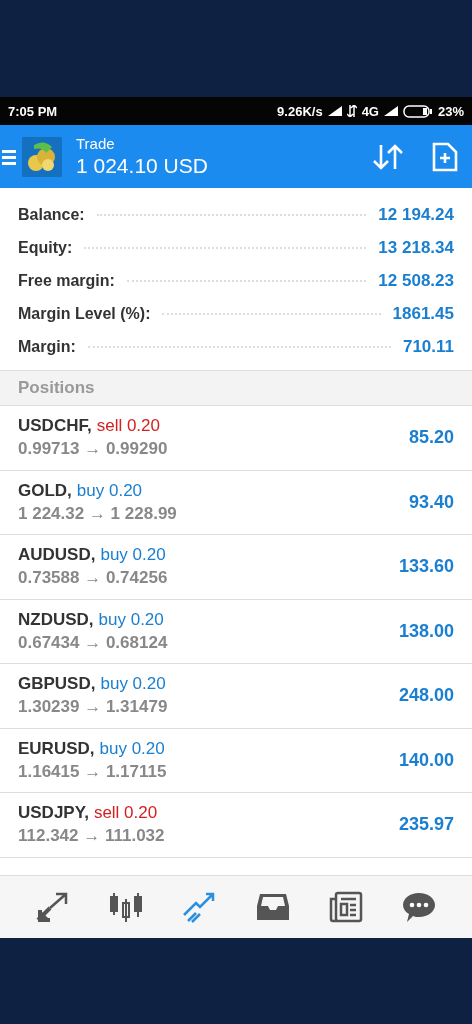 The width and height of the screenshot is (472, 1024). What do you see at coordinates (426, 631) in the screenshot?
I see `profit: 138.00` at bounding box center [426, 631].